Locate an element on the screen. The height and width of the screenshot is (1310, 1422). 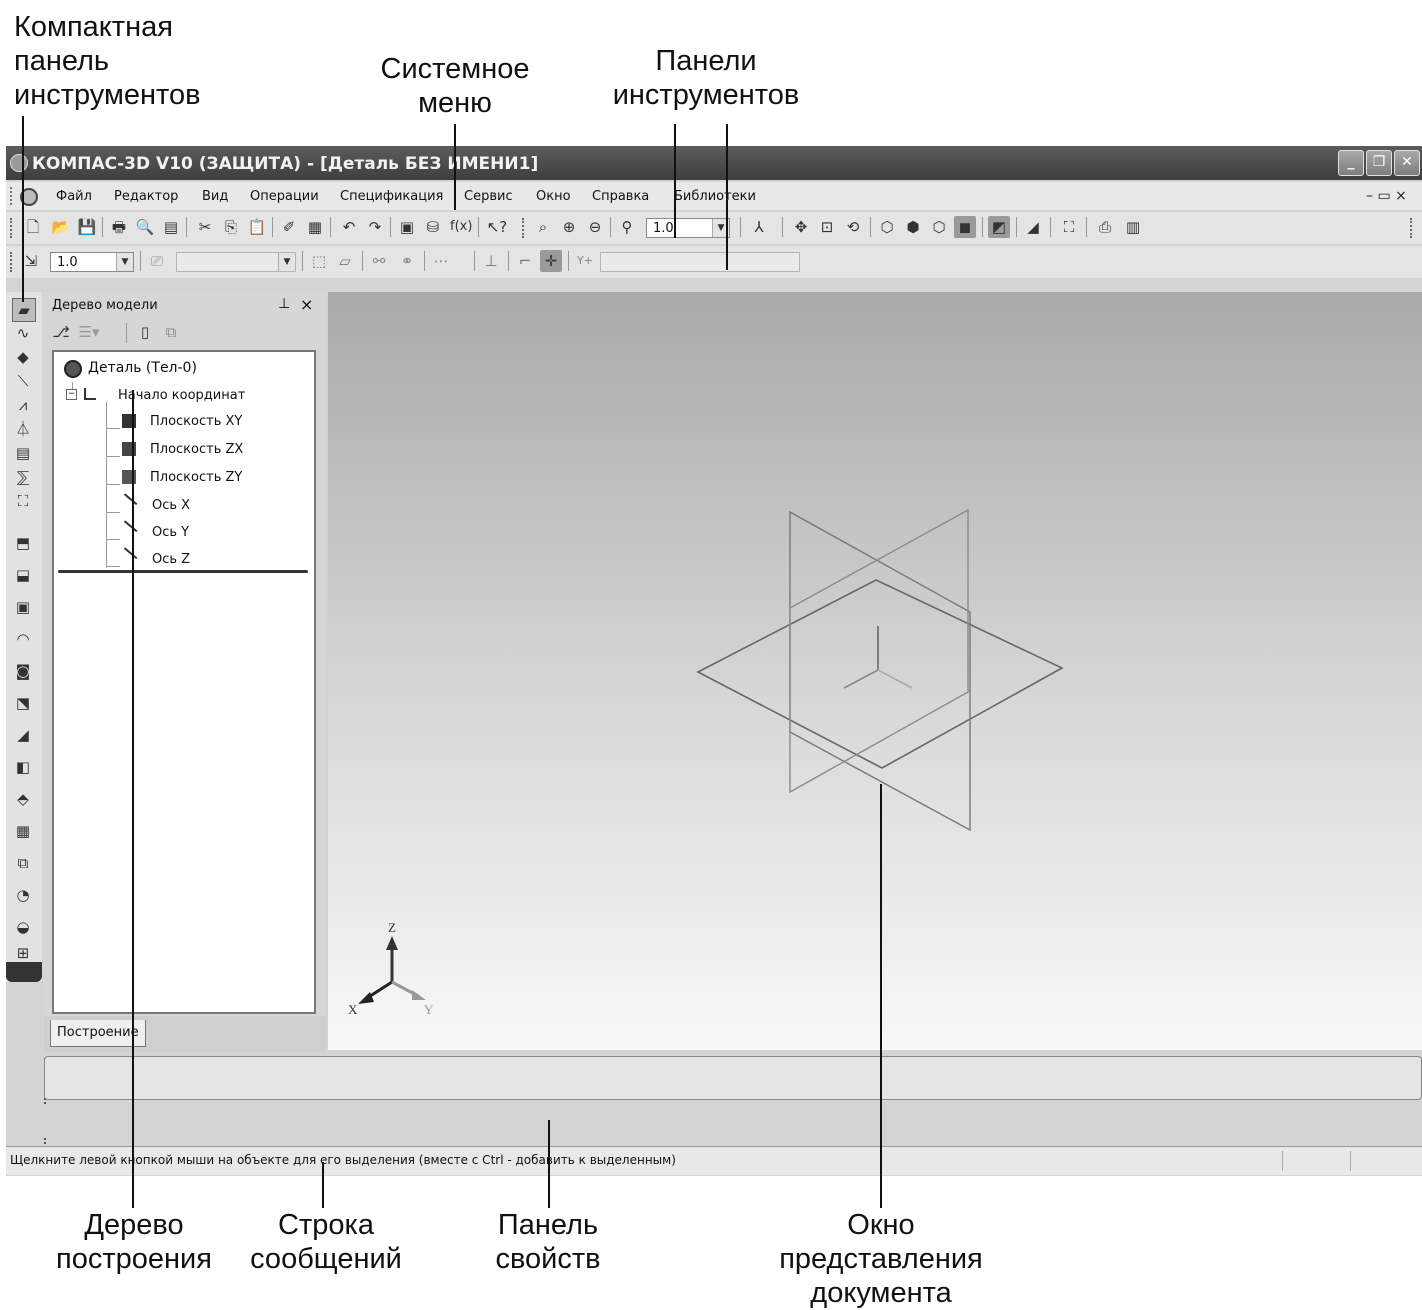
tree-structure-icon: ☰▾ is located at coordinates (89, 332).